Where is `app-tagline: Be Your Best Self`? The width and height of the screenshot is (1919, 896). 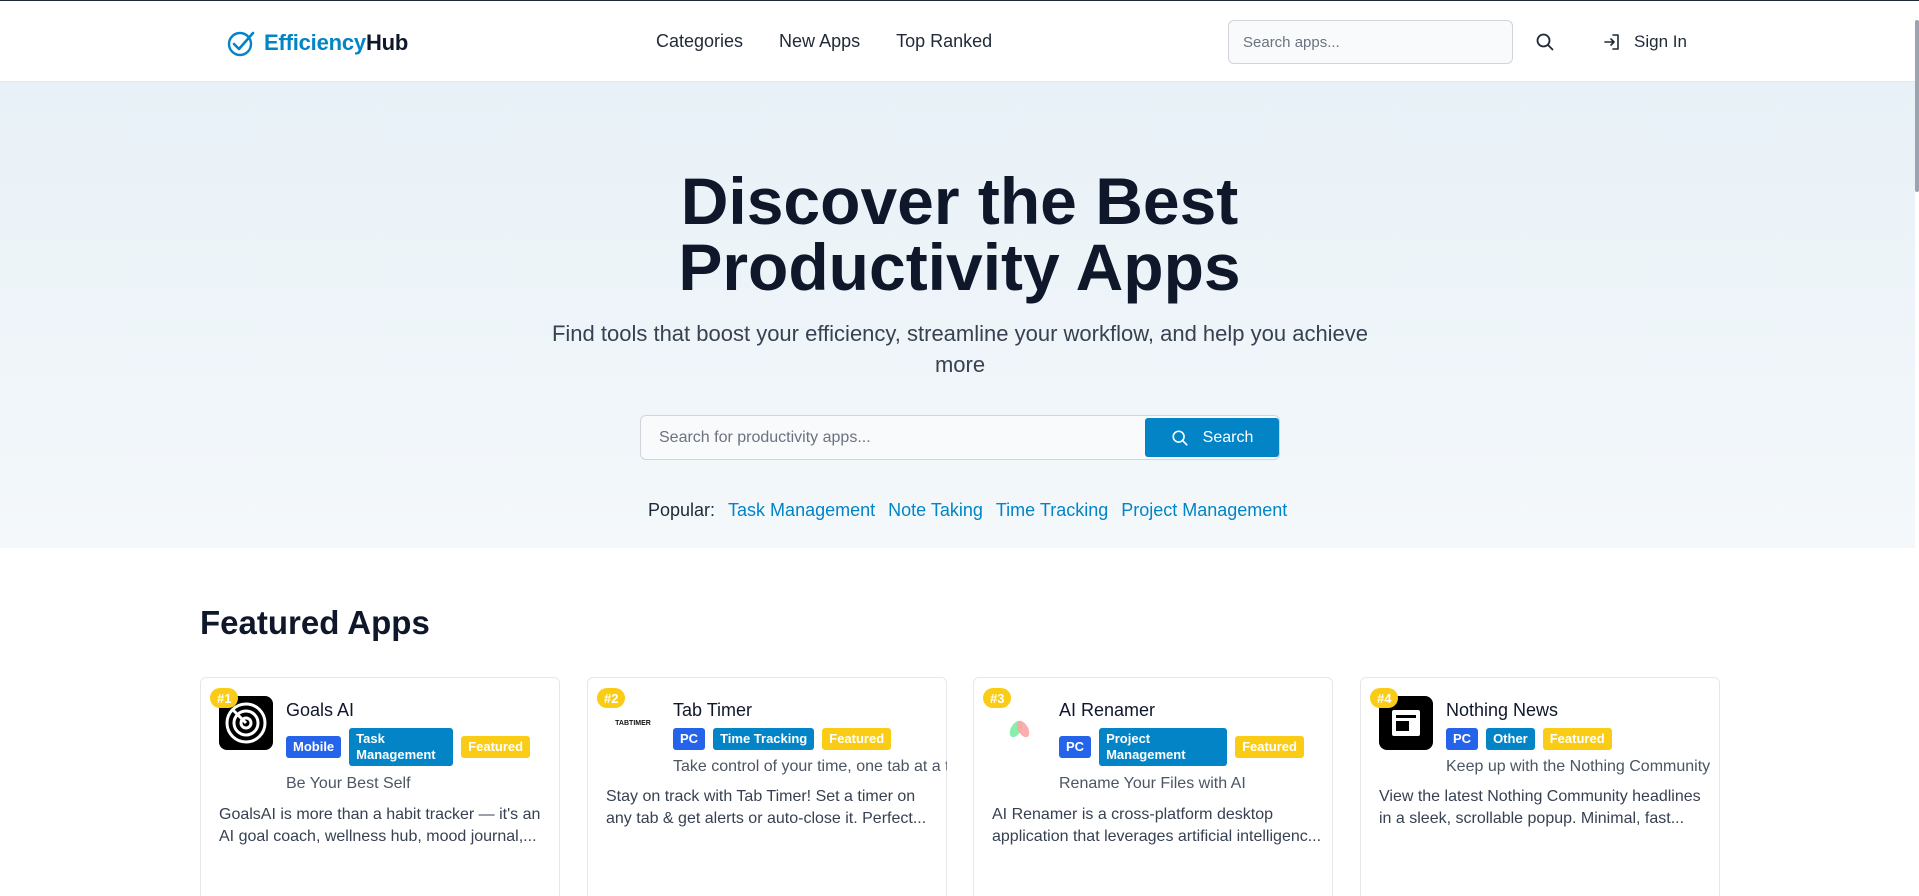
app-tagline: Be Your Best Self is located at coordinates (348, 783).